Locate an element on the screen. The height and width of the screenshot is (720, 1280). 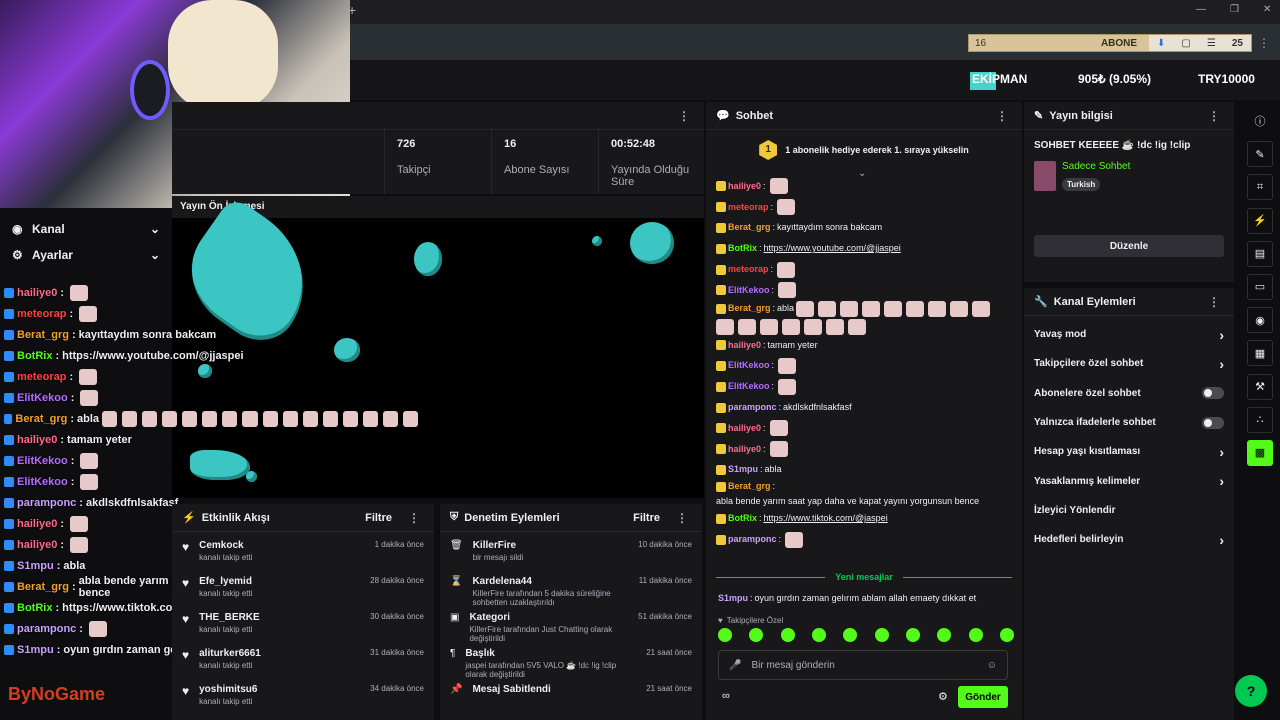
maximize-icon: ❐ is located at coordinates (1234, 9).